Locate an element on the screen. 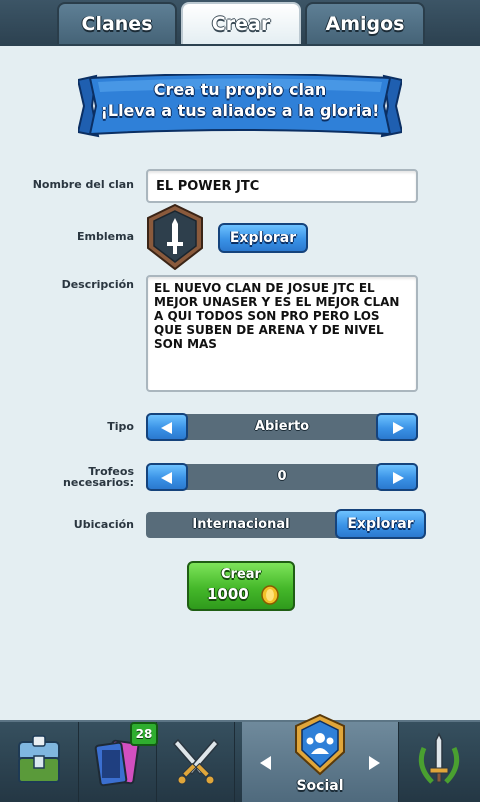 Image resolution: width=480 pixels, height=802 pixels. tipo-label: Tipo is located at coordinates (120, 426).